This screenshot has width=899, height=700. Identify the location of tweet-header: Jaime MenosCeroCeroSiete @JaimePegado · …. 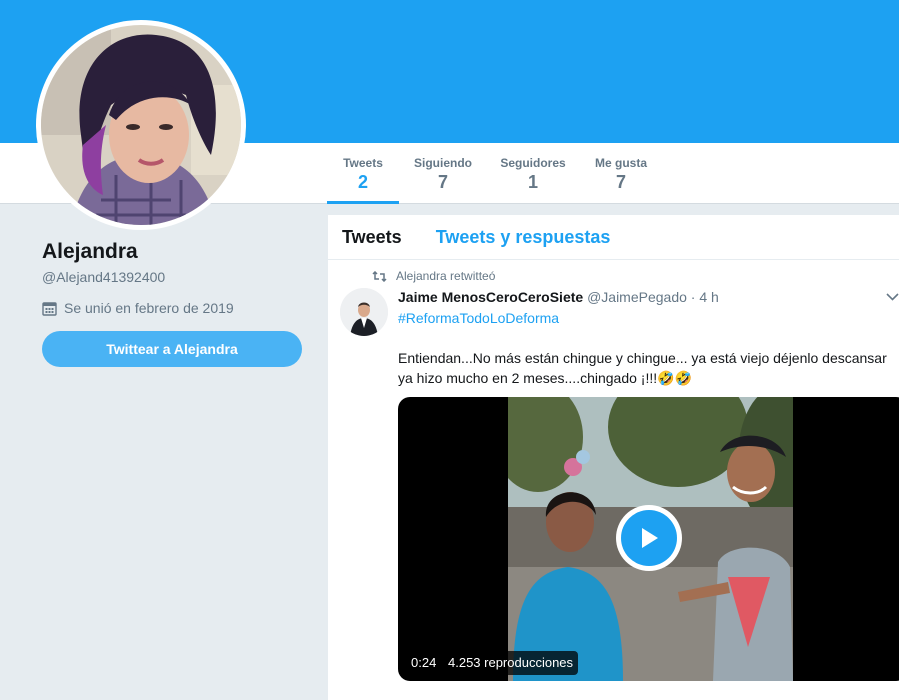
(558, 297).